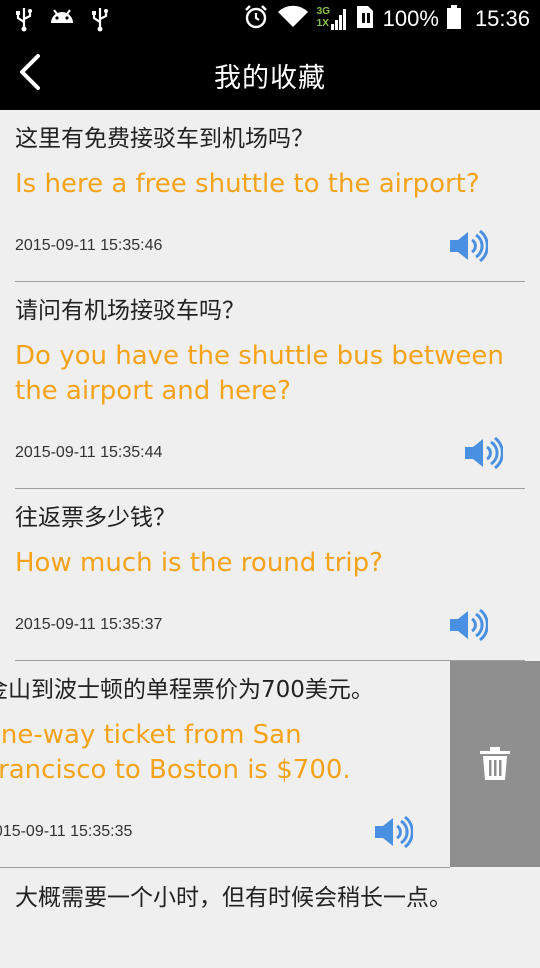 This screenshot has width=540, height=968. Describe the element at coordinates (323, 11) in the screenshot. I see `network-type-top: 3G` at that location.